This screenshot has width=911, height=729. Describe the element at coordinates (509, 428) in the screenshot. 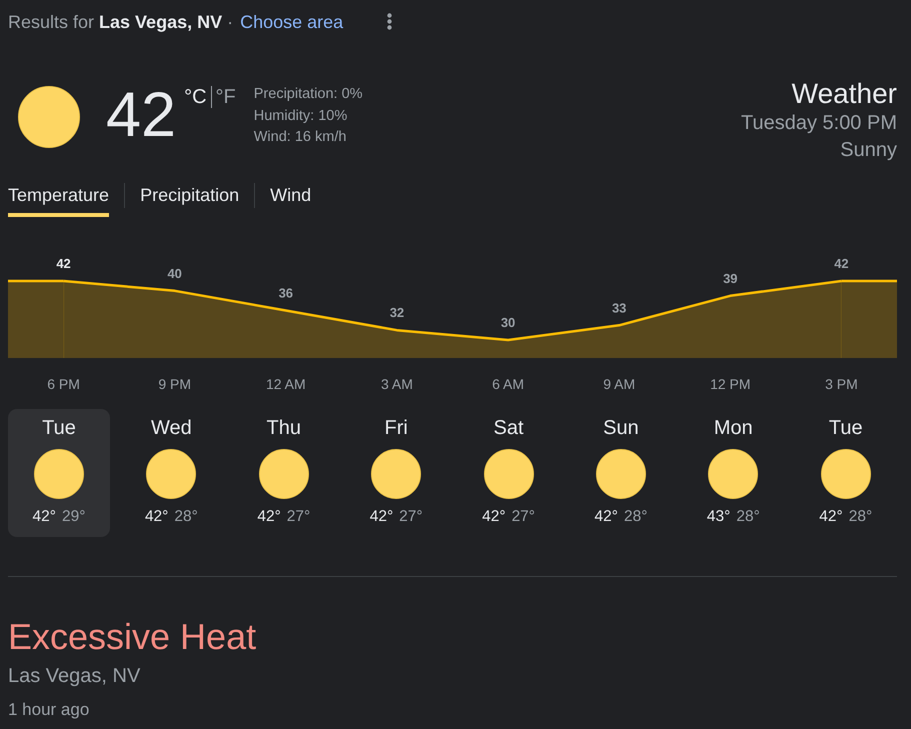

I see `day-name: Sat` at that location.